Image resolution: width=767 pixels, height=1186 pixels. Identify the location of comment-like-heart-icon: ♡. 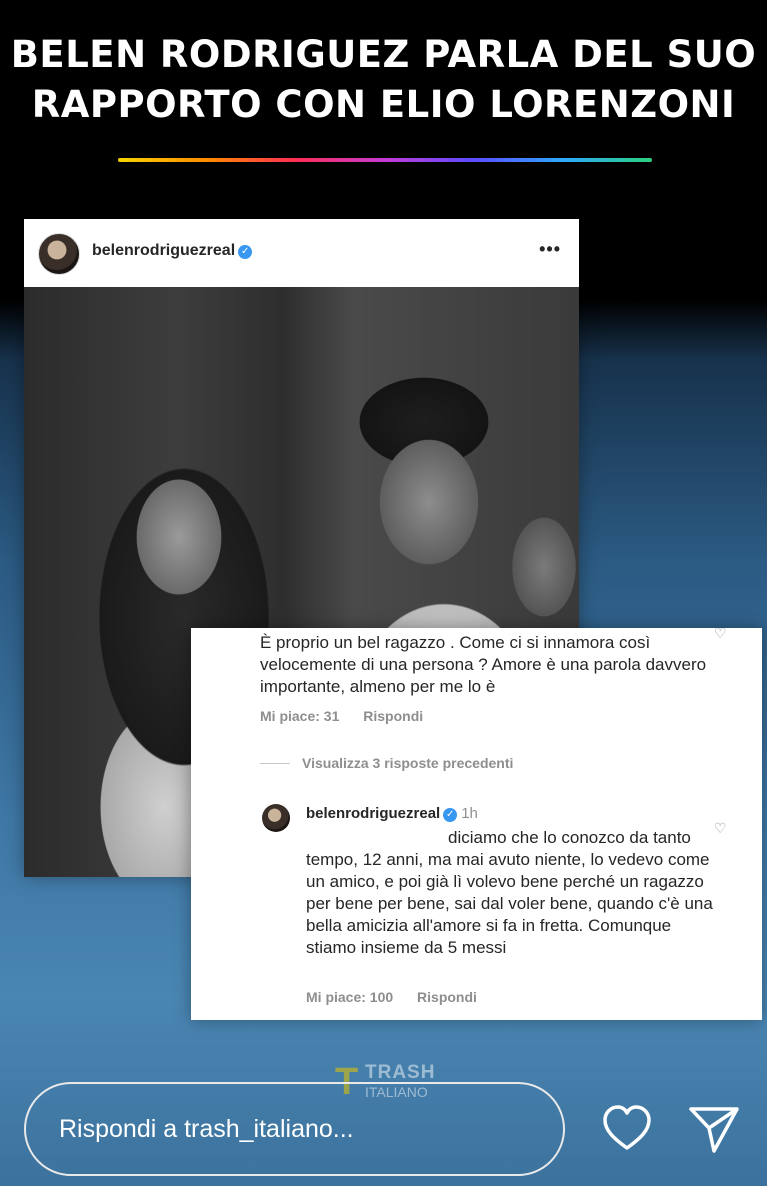
(721, 634).